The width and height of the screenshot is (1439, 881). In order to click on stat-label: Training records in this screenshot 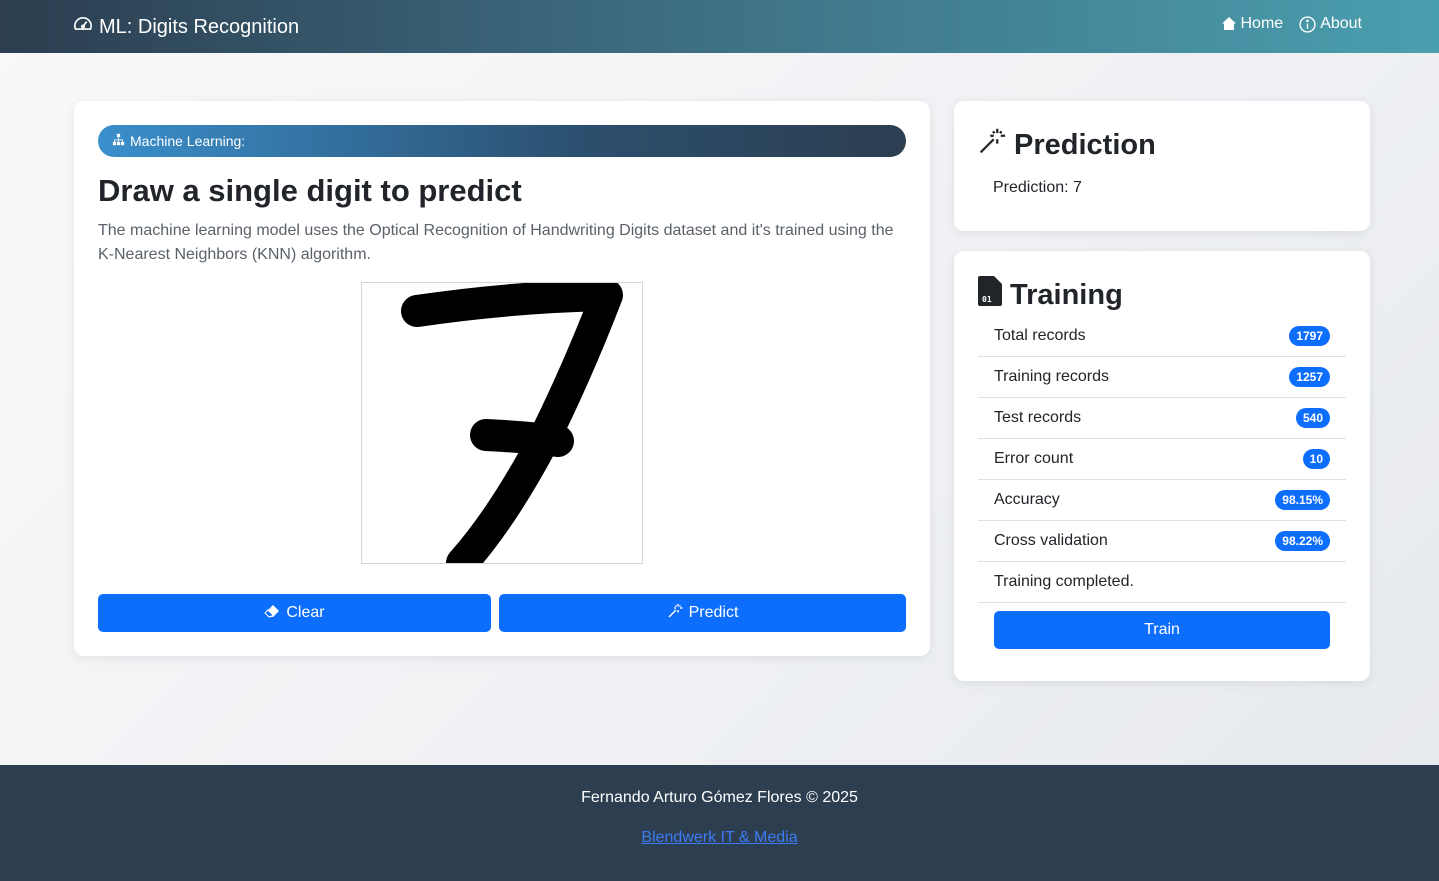, I will do `click(1052, 376)`.